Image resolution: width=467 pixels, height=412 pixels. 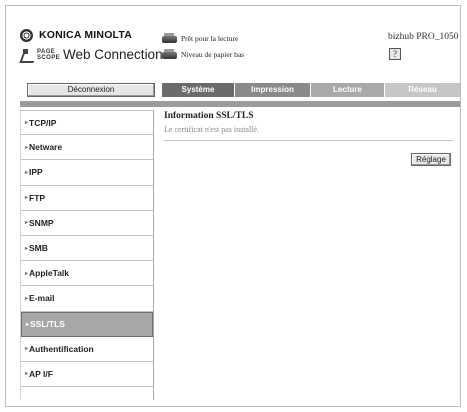 What do you see at coordinates (87, 248) in the screenshot?
I see `sidebar-item-smb: ▸ SMB` at bounding box center [87, 248].